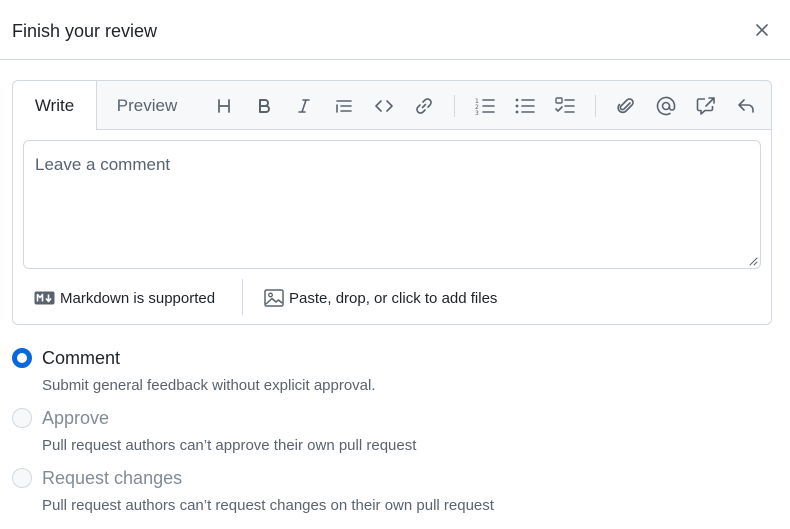 The image size is (790, 529). I want to click on cross-reference-button, so click(706, 106).